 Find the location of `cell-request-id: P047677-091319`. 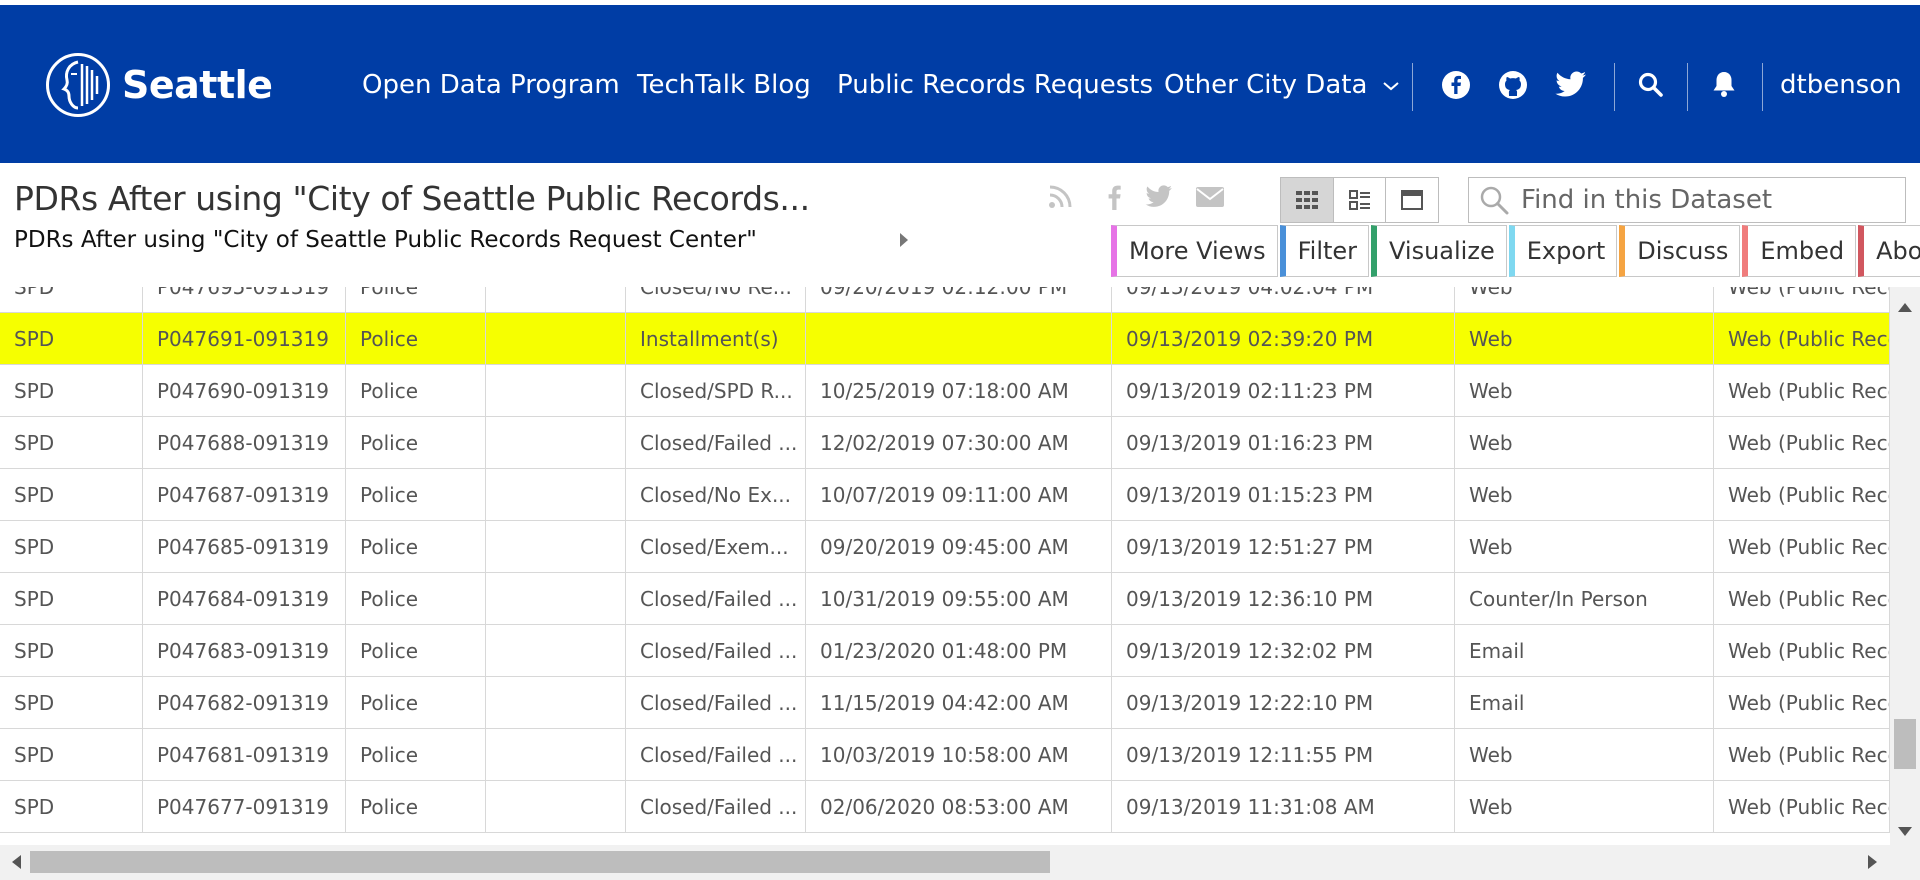

cell-request-id: P047677-091319 is located at coordinates (244, 806).